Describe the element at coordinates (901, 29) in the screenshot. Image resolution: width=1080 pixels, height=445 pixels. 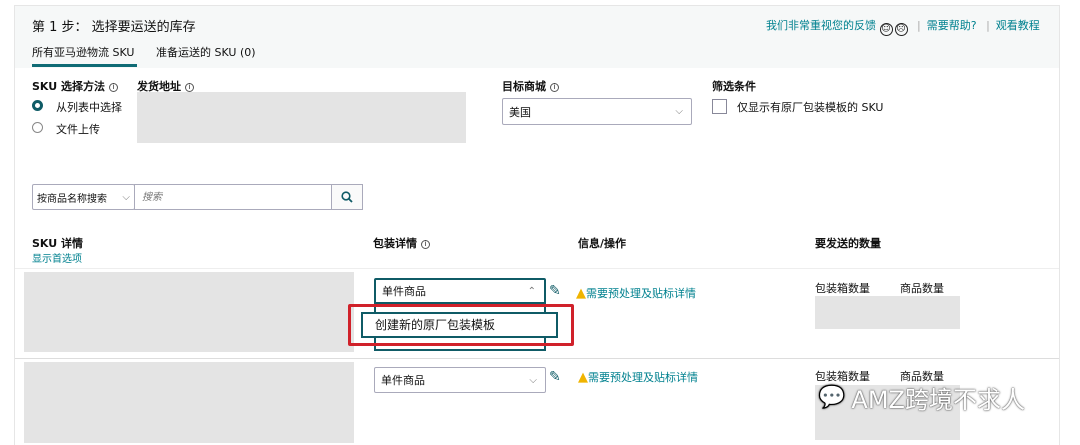
I see `sad-face-icon: ☹` at that location.